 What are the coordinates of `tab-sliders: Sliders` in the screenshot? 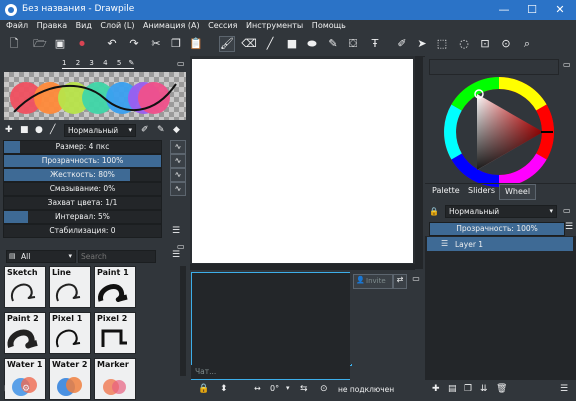 It's located at (481, 191).